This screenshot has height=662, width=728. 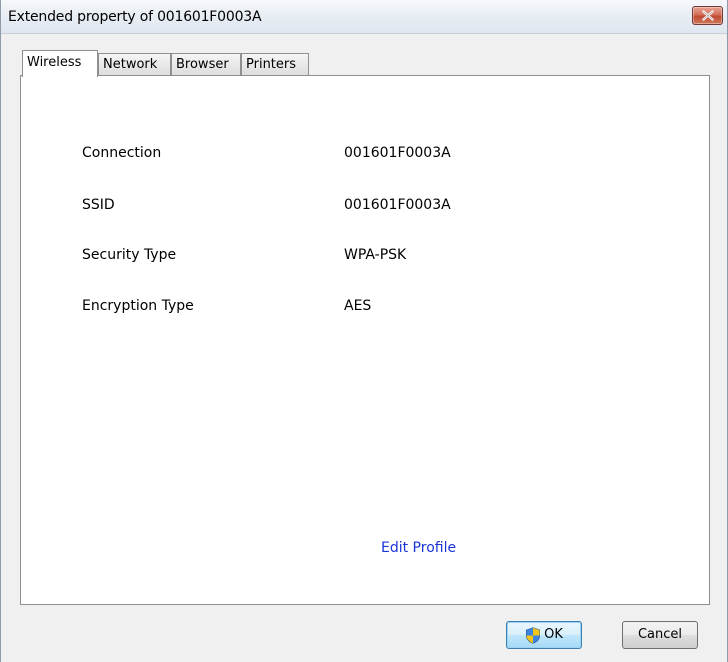 What do you see at coordinates (418, 548) in the screenshot?
I see `edit-profile-link: Edit Profile` at bounding box center [418, 548].